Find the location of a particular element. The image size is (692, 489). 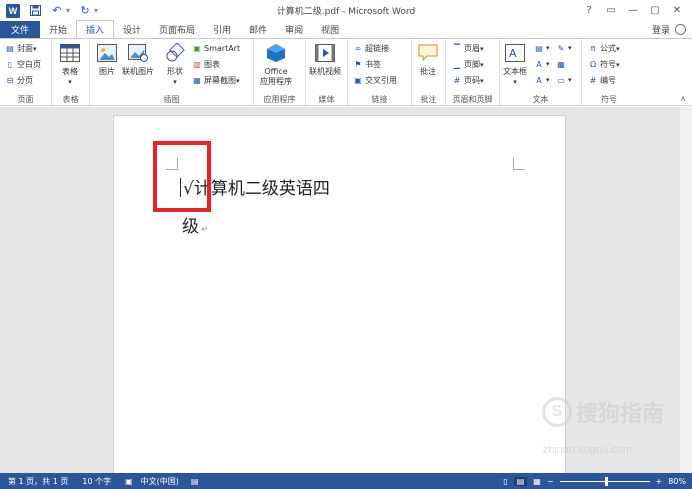

collapse-ribbon-icon: ∧ is located at coordinates (683, 98).